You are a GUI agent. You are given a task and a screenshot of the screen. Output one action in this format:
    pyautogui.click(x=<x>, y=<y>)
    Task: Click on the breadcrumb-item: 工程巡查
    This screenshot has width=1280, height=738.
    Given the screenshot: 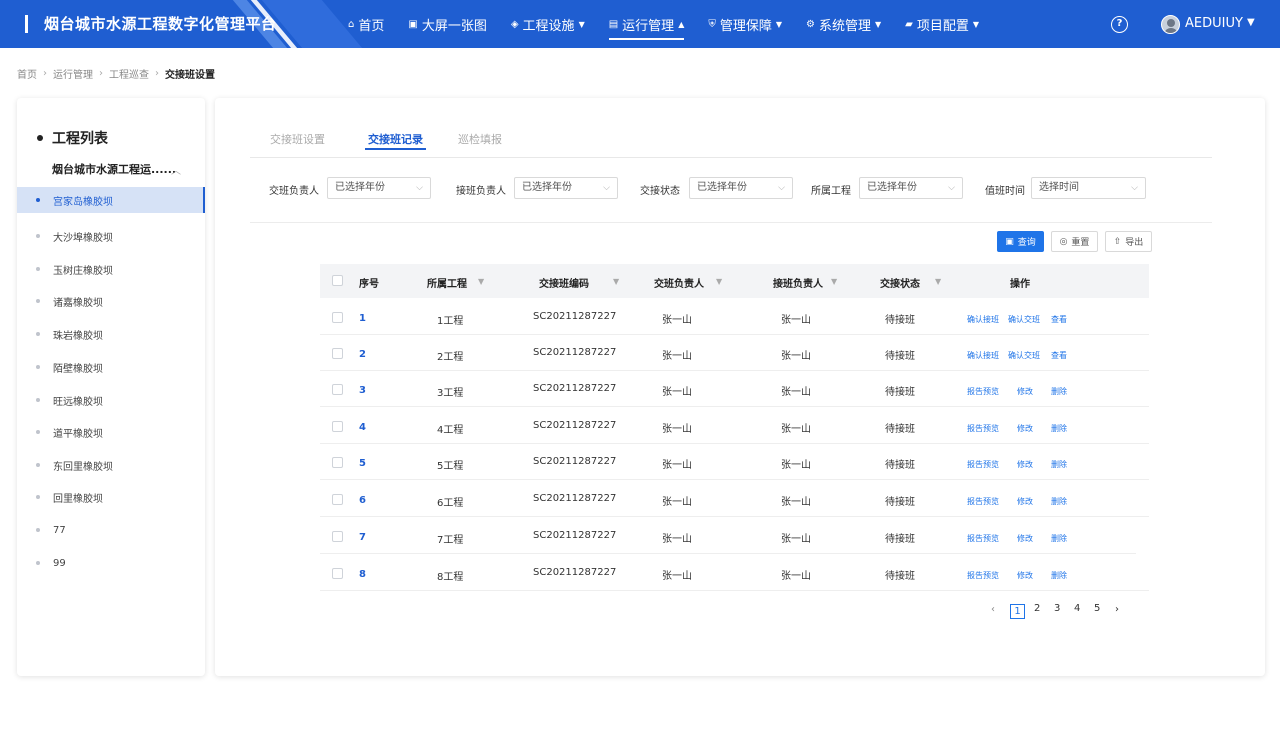 What is the action you would take?
    pyautogui.click(x=129, y=73)
    